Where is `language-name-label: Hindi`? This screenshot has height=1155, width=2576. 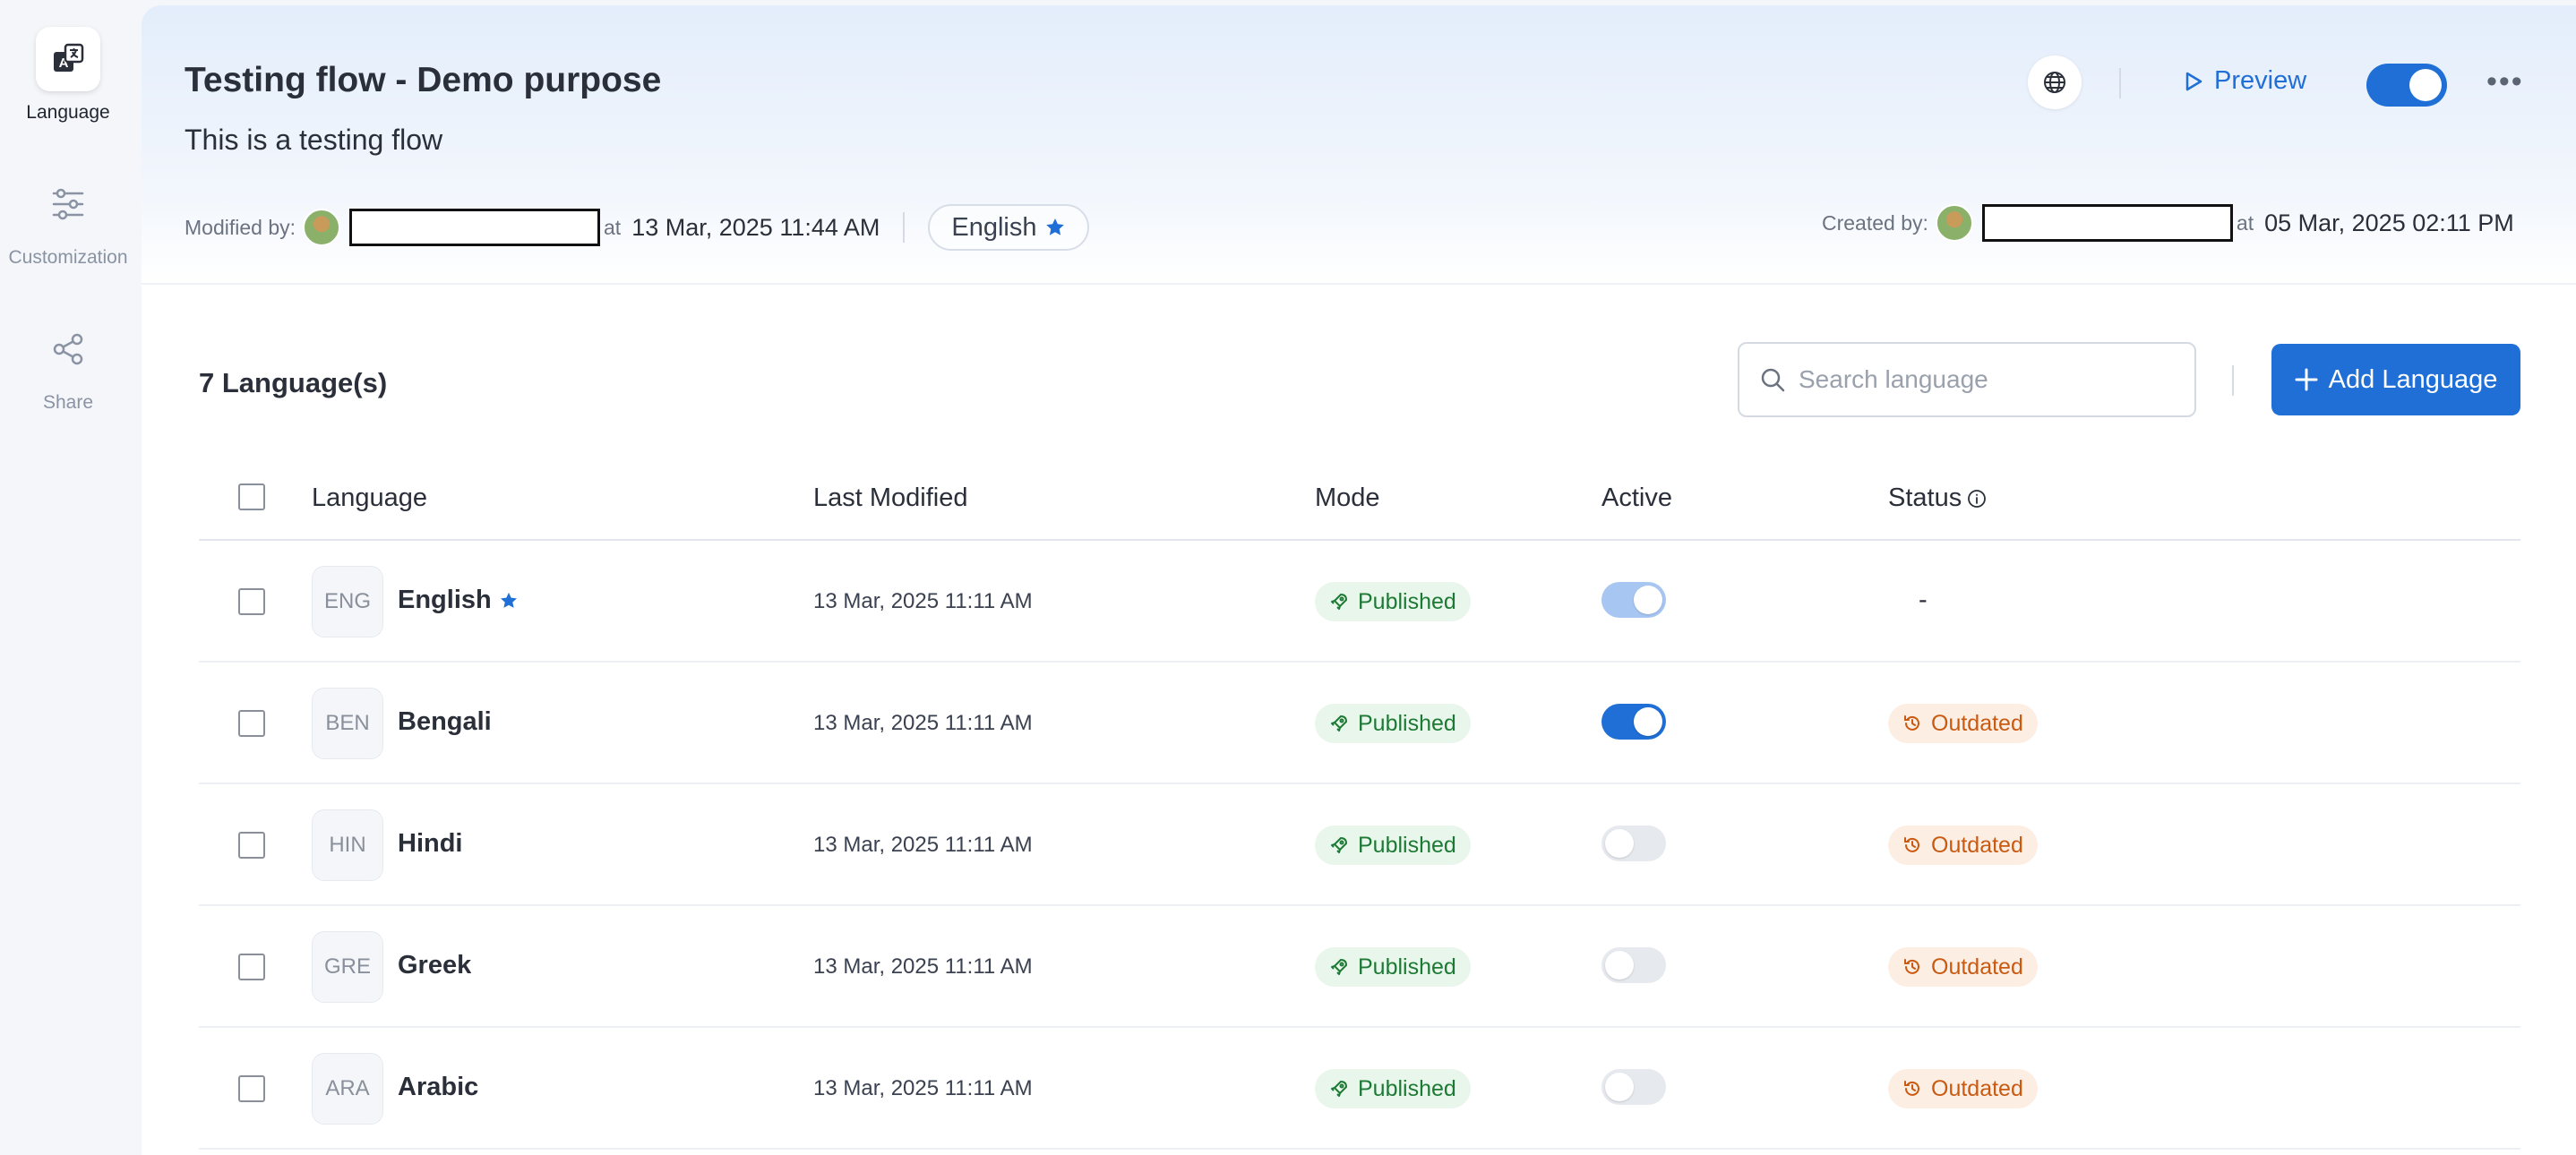
language-name-label: Hindi is located at coordinates (430, 843).